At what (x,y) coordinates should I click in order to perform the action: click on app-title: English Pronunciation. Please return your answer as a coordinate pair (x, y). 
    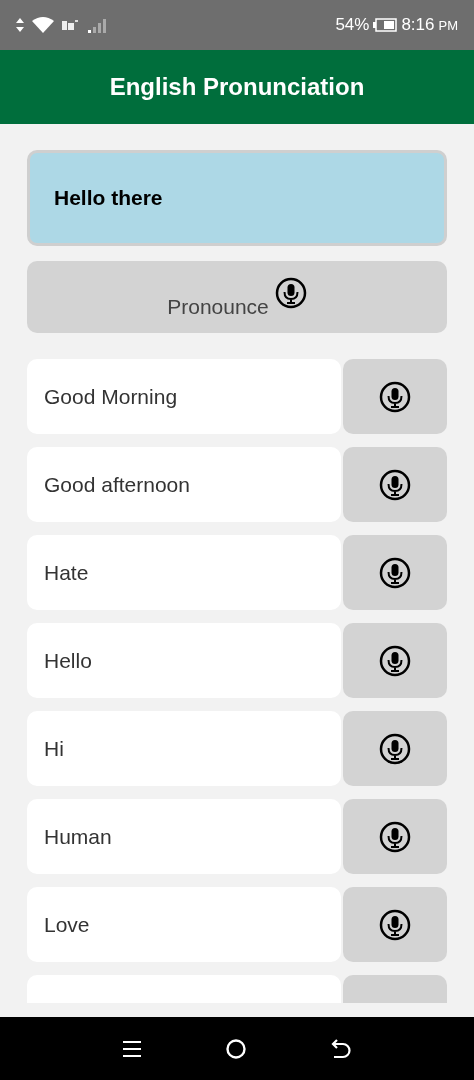
    Looking at the image, I should click on (237, 87).